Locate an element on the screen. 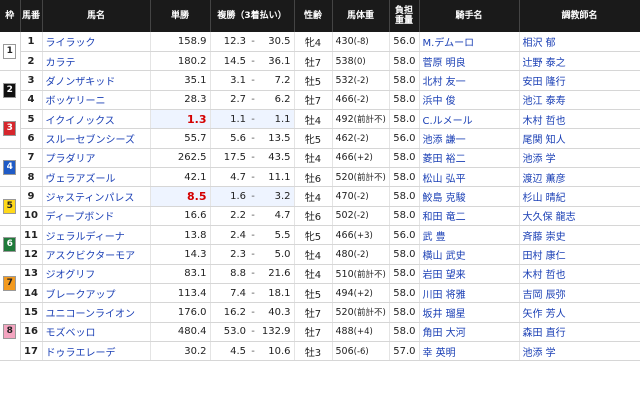 The image size is (640, 401). horse-name-link: ジオグリフ is located at coordinates (71, 275).